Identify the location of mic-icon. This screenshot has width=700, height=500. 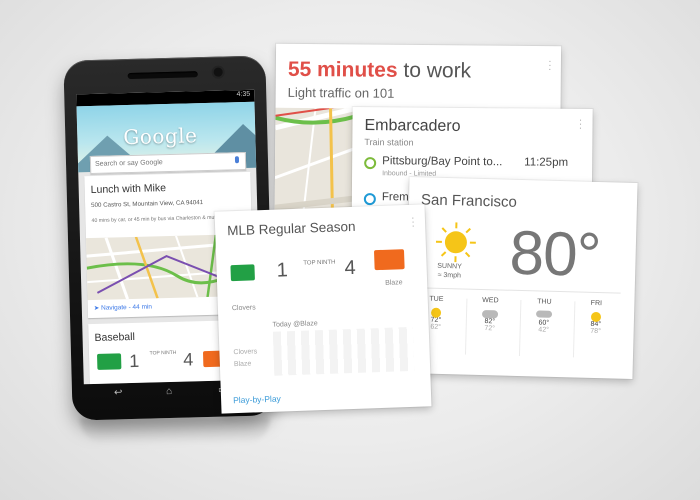
(237, 160).